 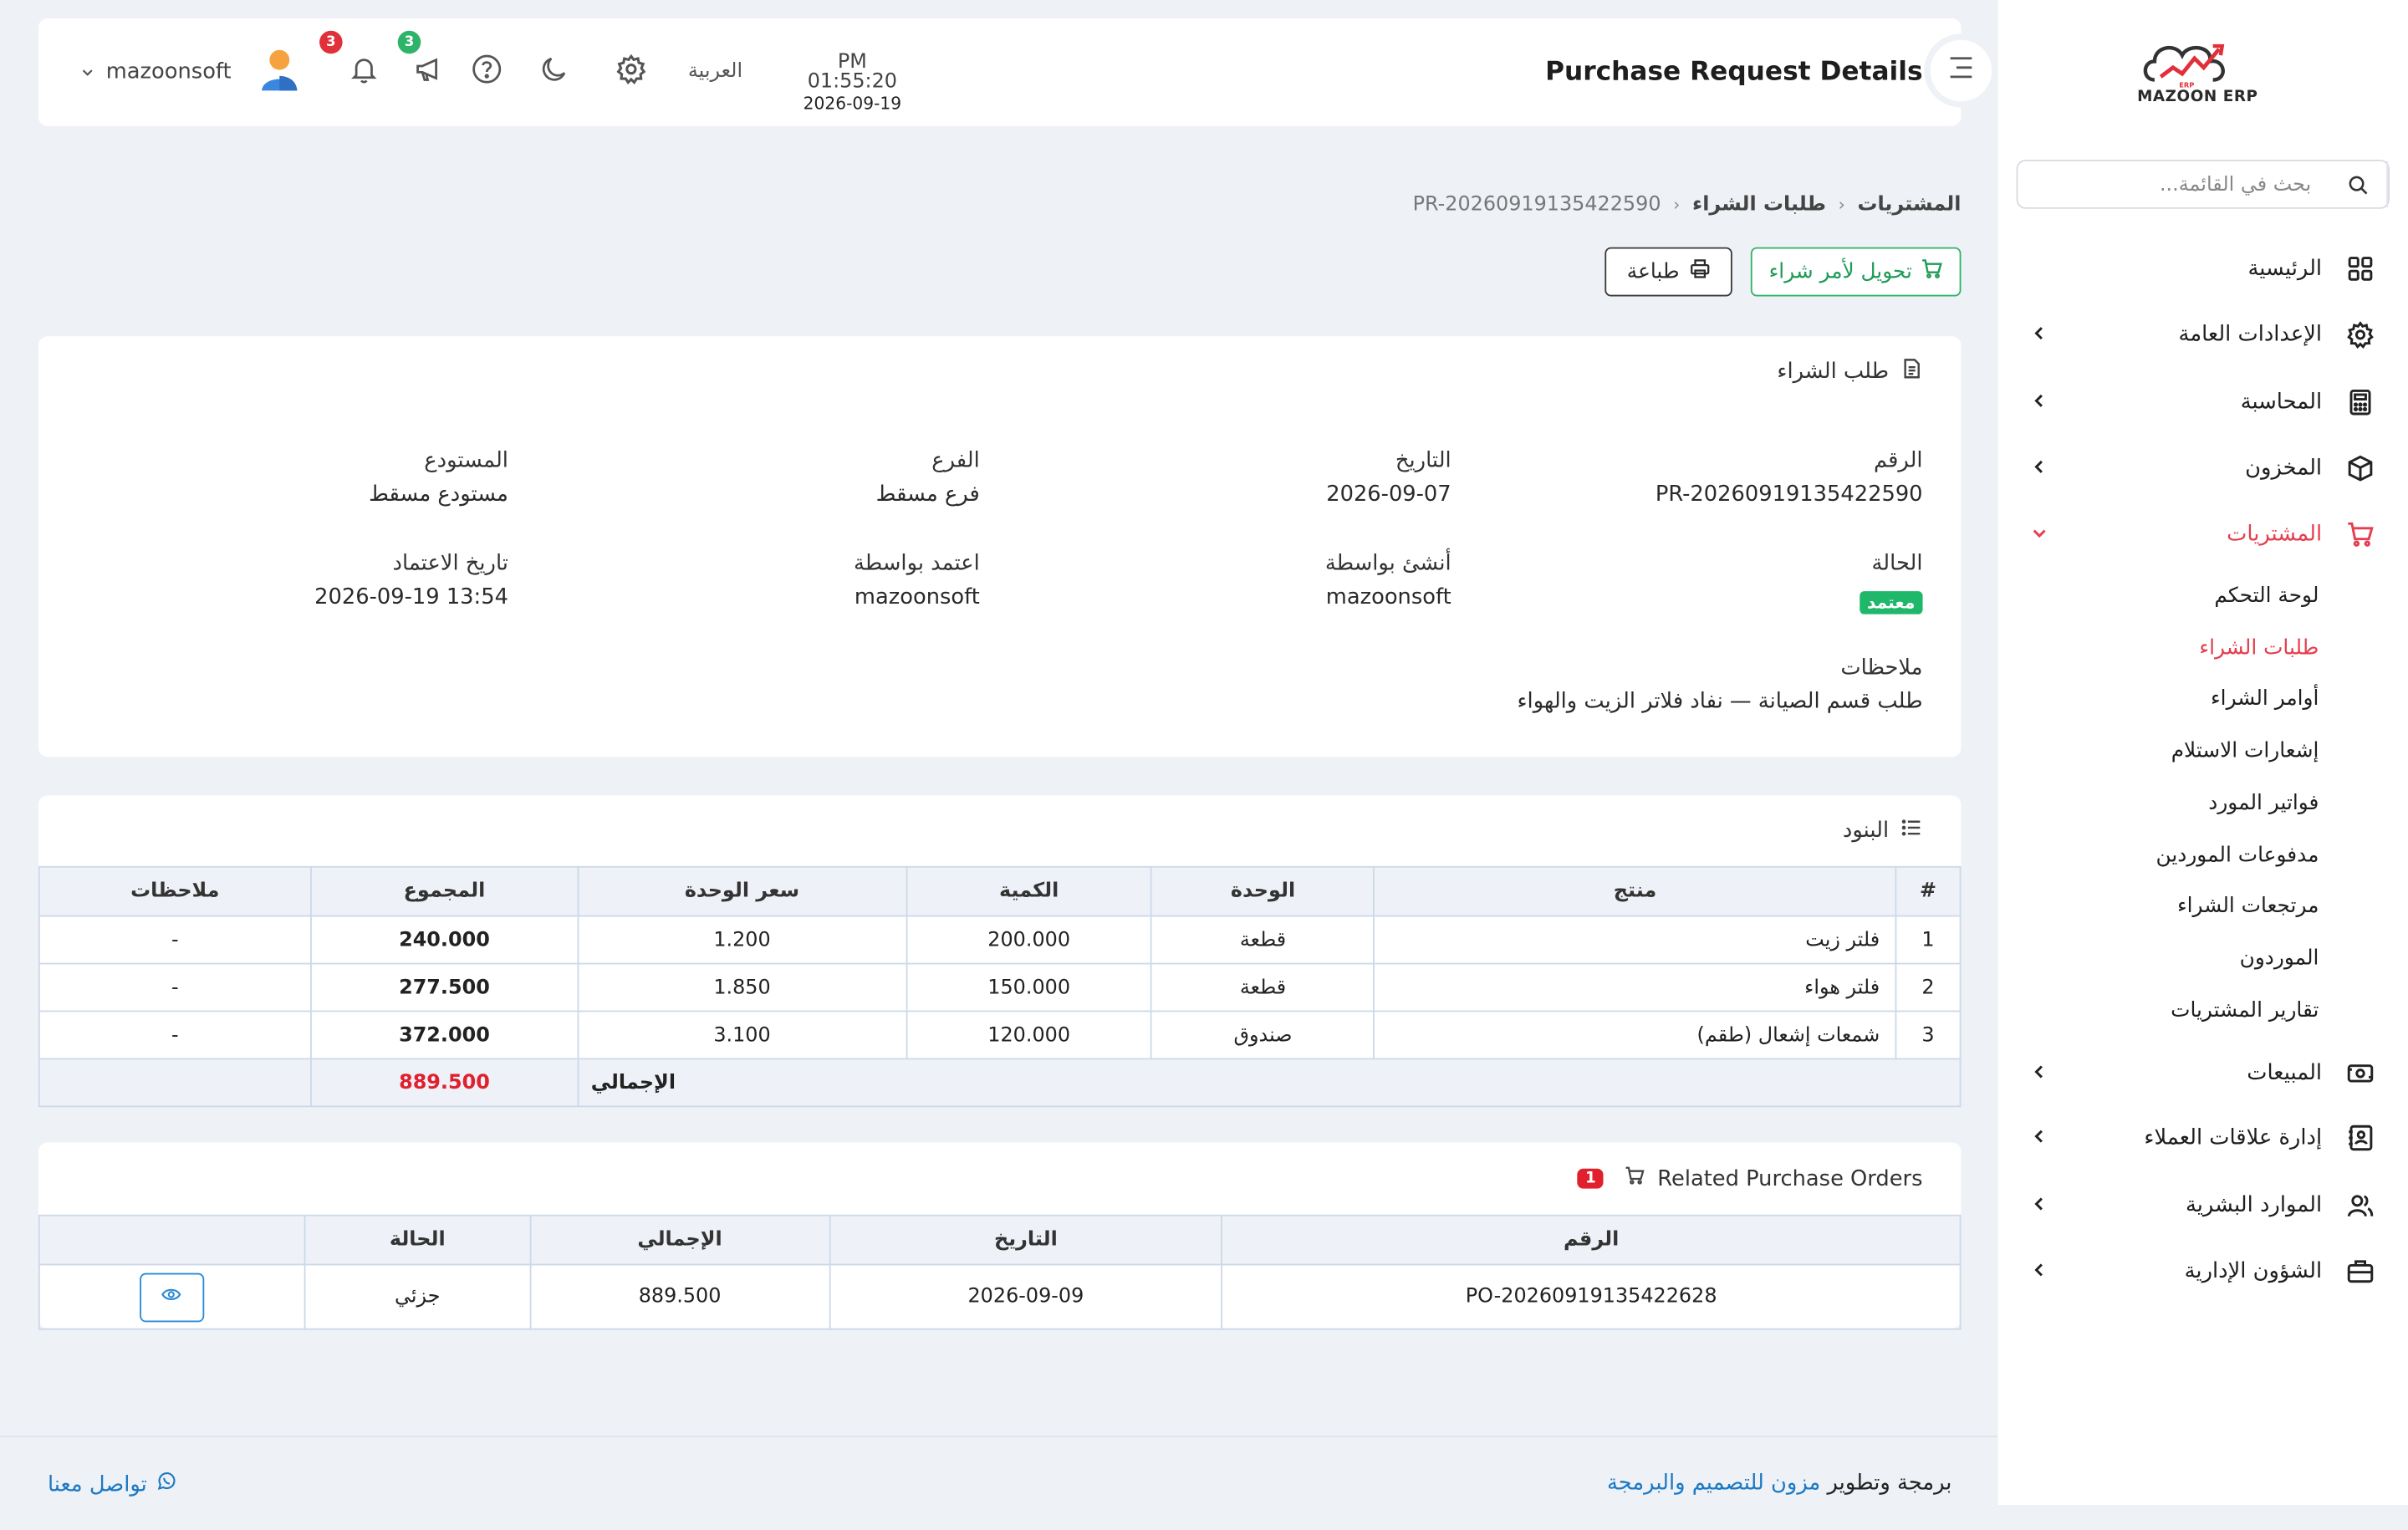 I want to click on field-value: مستودع مسقط, so click(x=438, y=495).